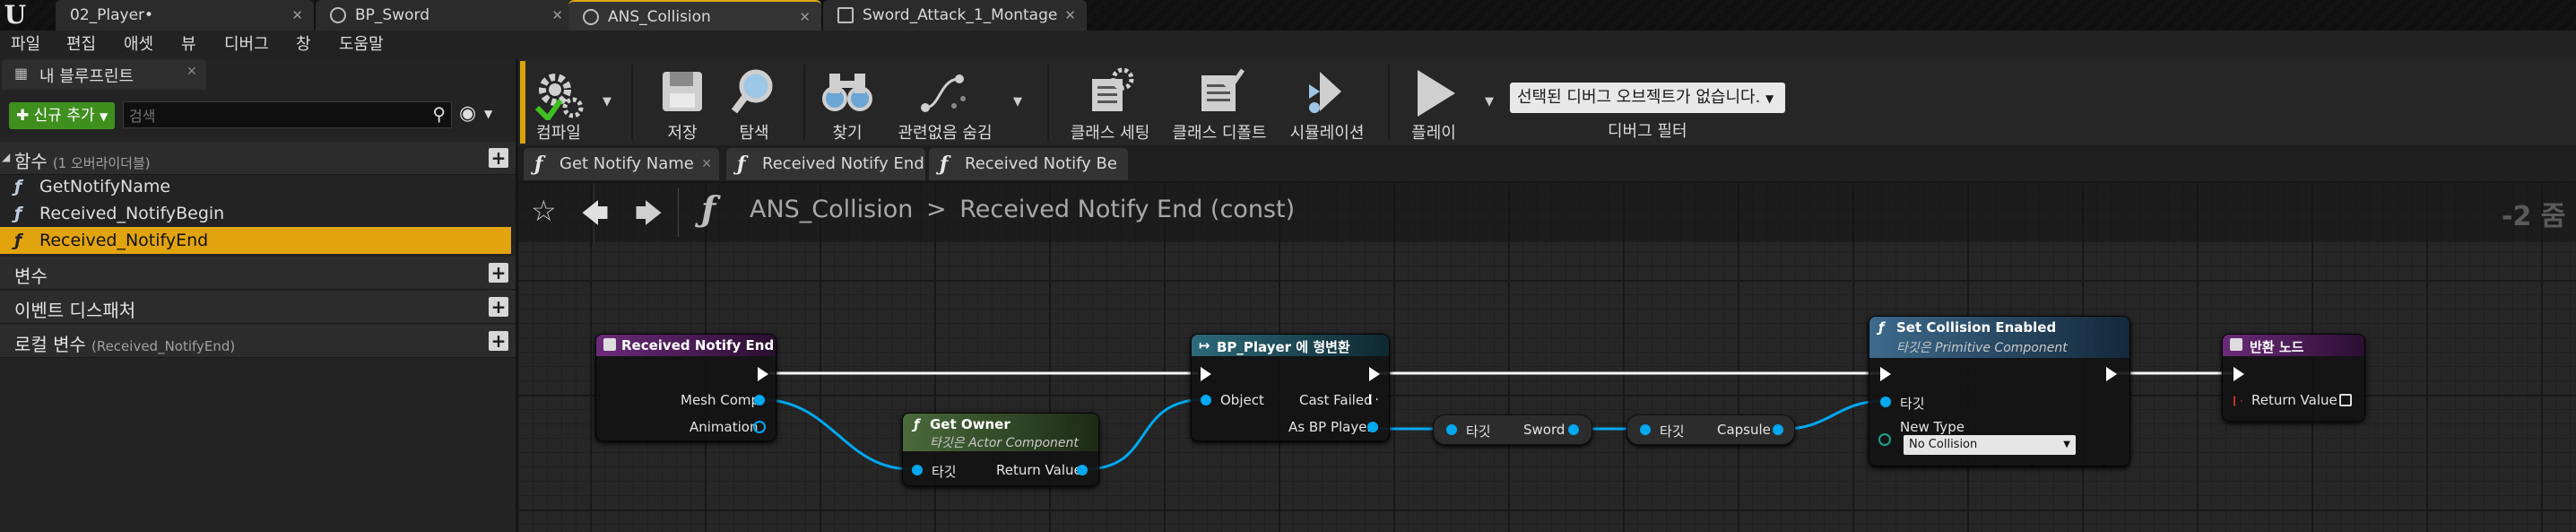  Describe the element at coordinates (1336, 400) in the screenshot. I see `pin-label: Cast Failed` at that location.